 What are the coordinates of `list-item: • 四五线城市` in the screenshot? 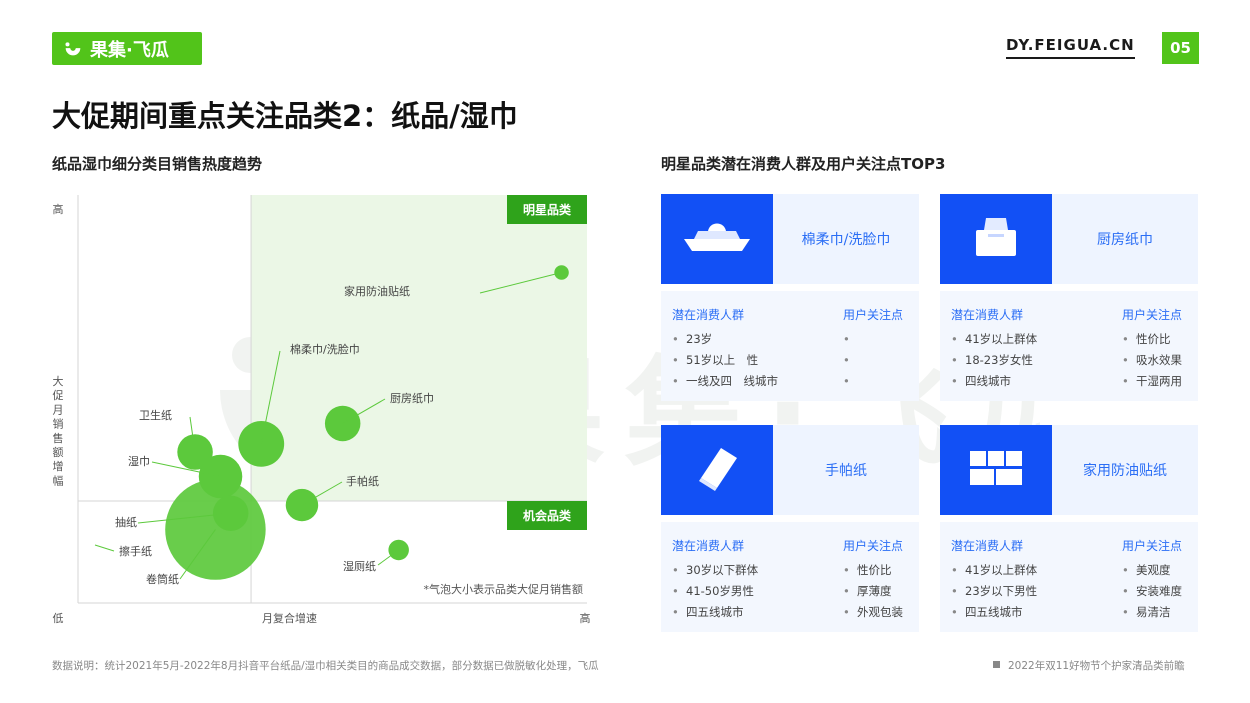 It's located at (715, 612).